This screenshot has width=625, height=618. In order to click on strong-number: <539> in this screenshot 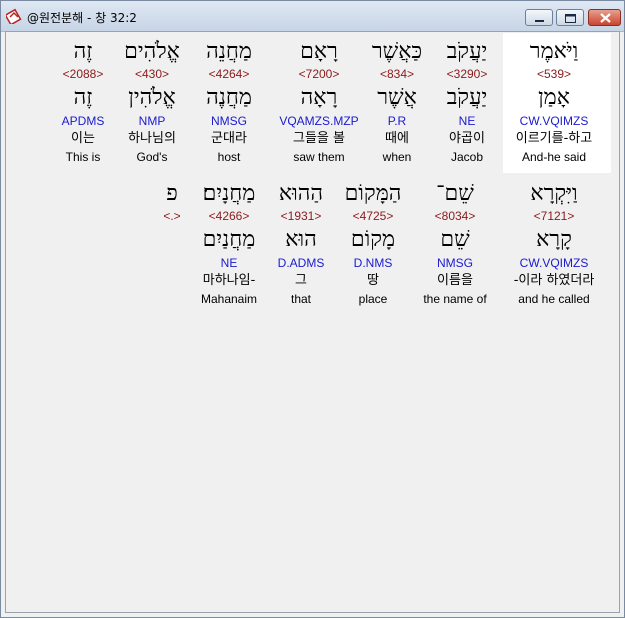, I will do `click(554, 74)`.